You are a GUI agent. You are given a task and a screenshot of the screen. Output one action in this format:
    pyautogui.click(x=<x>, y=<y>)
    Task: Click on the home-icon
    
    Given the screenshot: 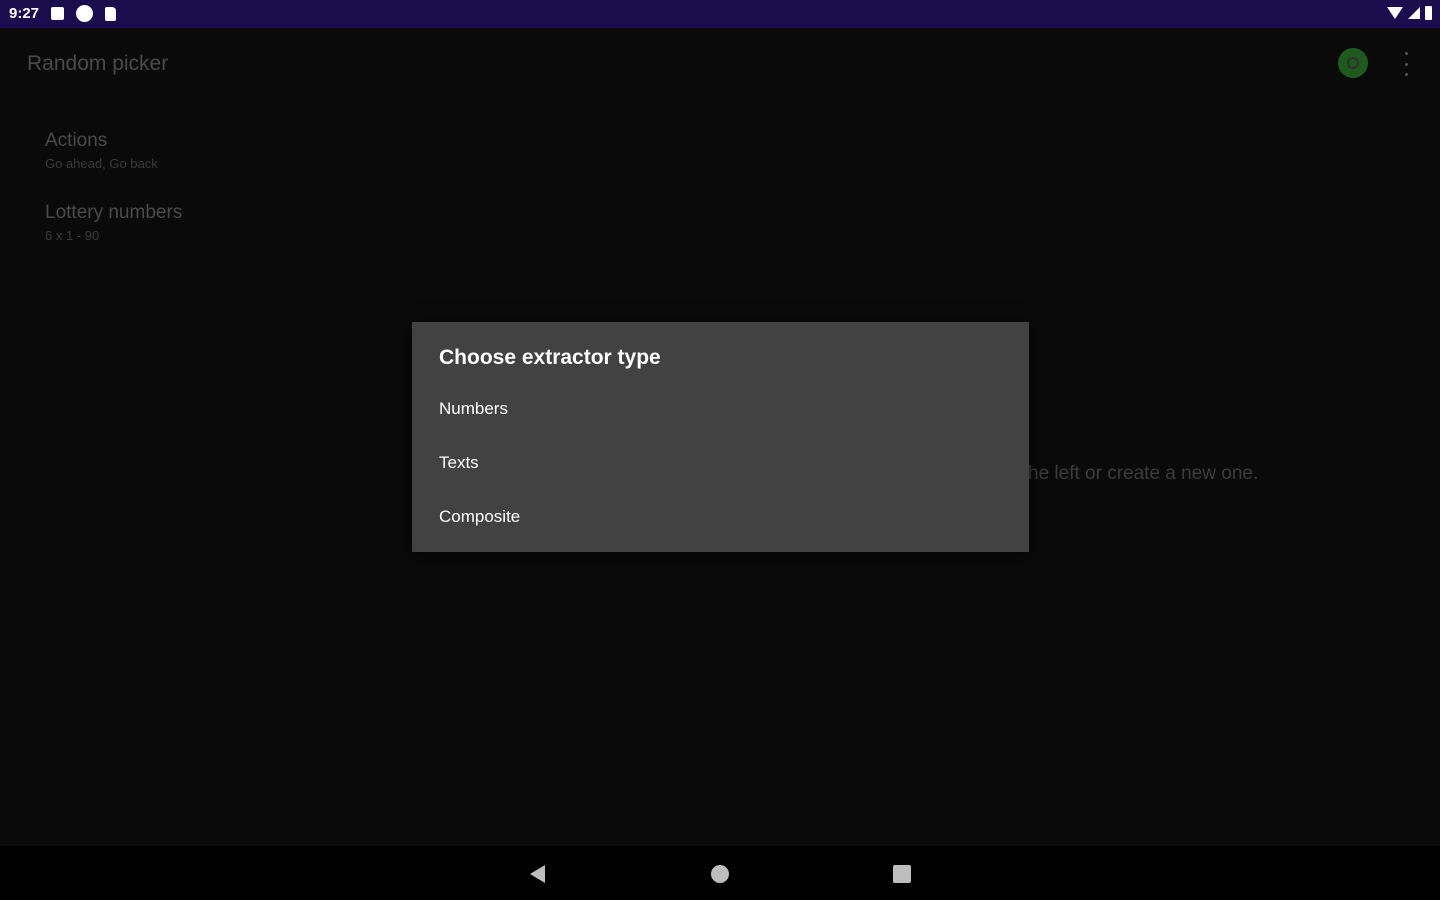 What is the action you would take?
    pyautogui.click(x=720, y=874)
    